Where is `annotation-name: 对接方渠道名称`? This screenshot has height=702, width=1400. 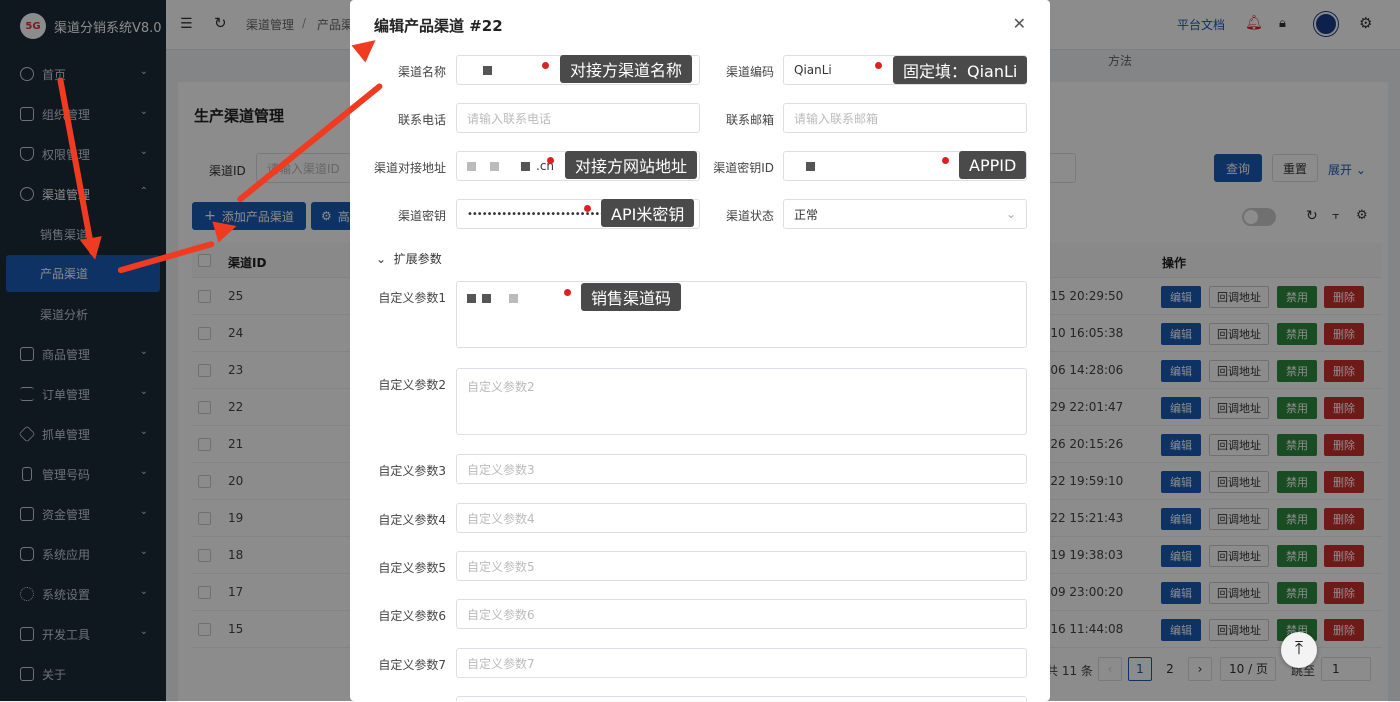
annotation-name: 对接方渠道名称 is located at coordinates (626, 69).